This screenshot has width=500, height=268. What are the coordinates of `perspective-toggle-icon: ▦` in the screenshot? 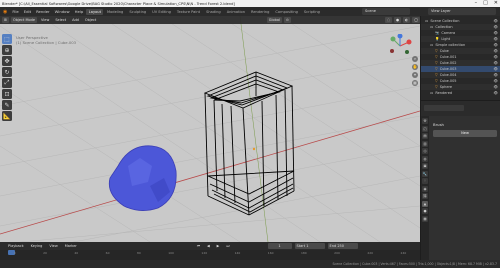 It's located at (415, 83).